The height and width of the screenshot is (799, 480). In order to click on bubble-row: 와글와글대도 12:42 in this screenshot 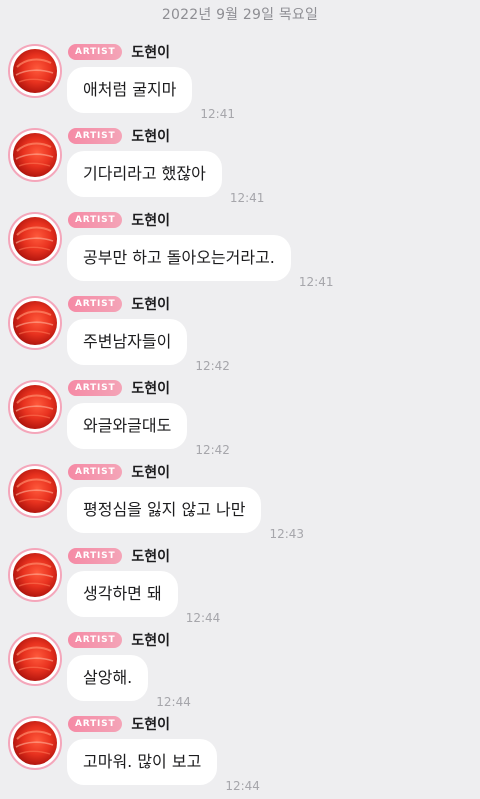, I will do `click(148, 430)`.